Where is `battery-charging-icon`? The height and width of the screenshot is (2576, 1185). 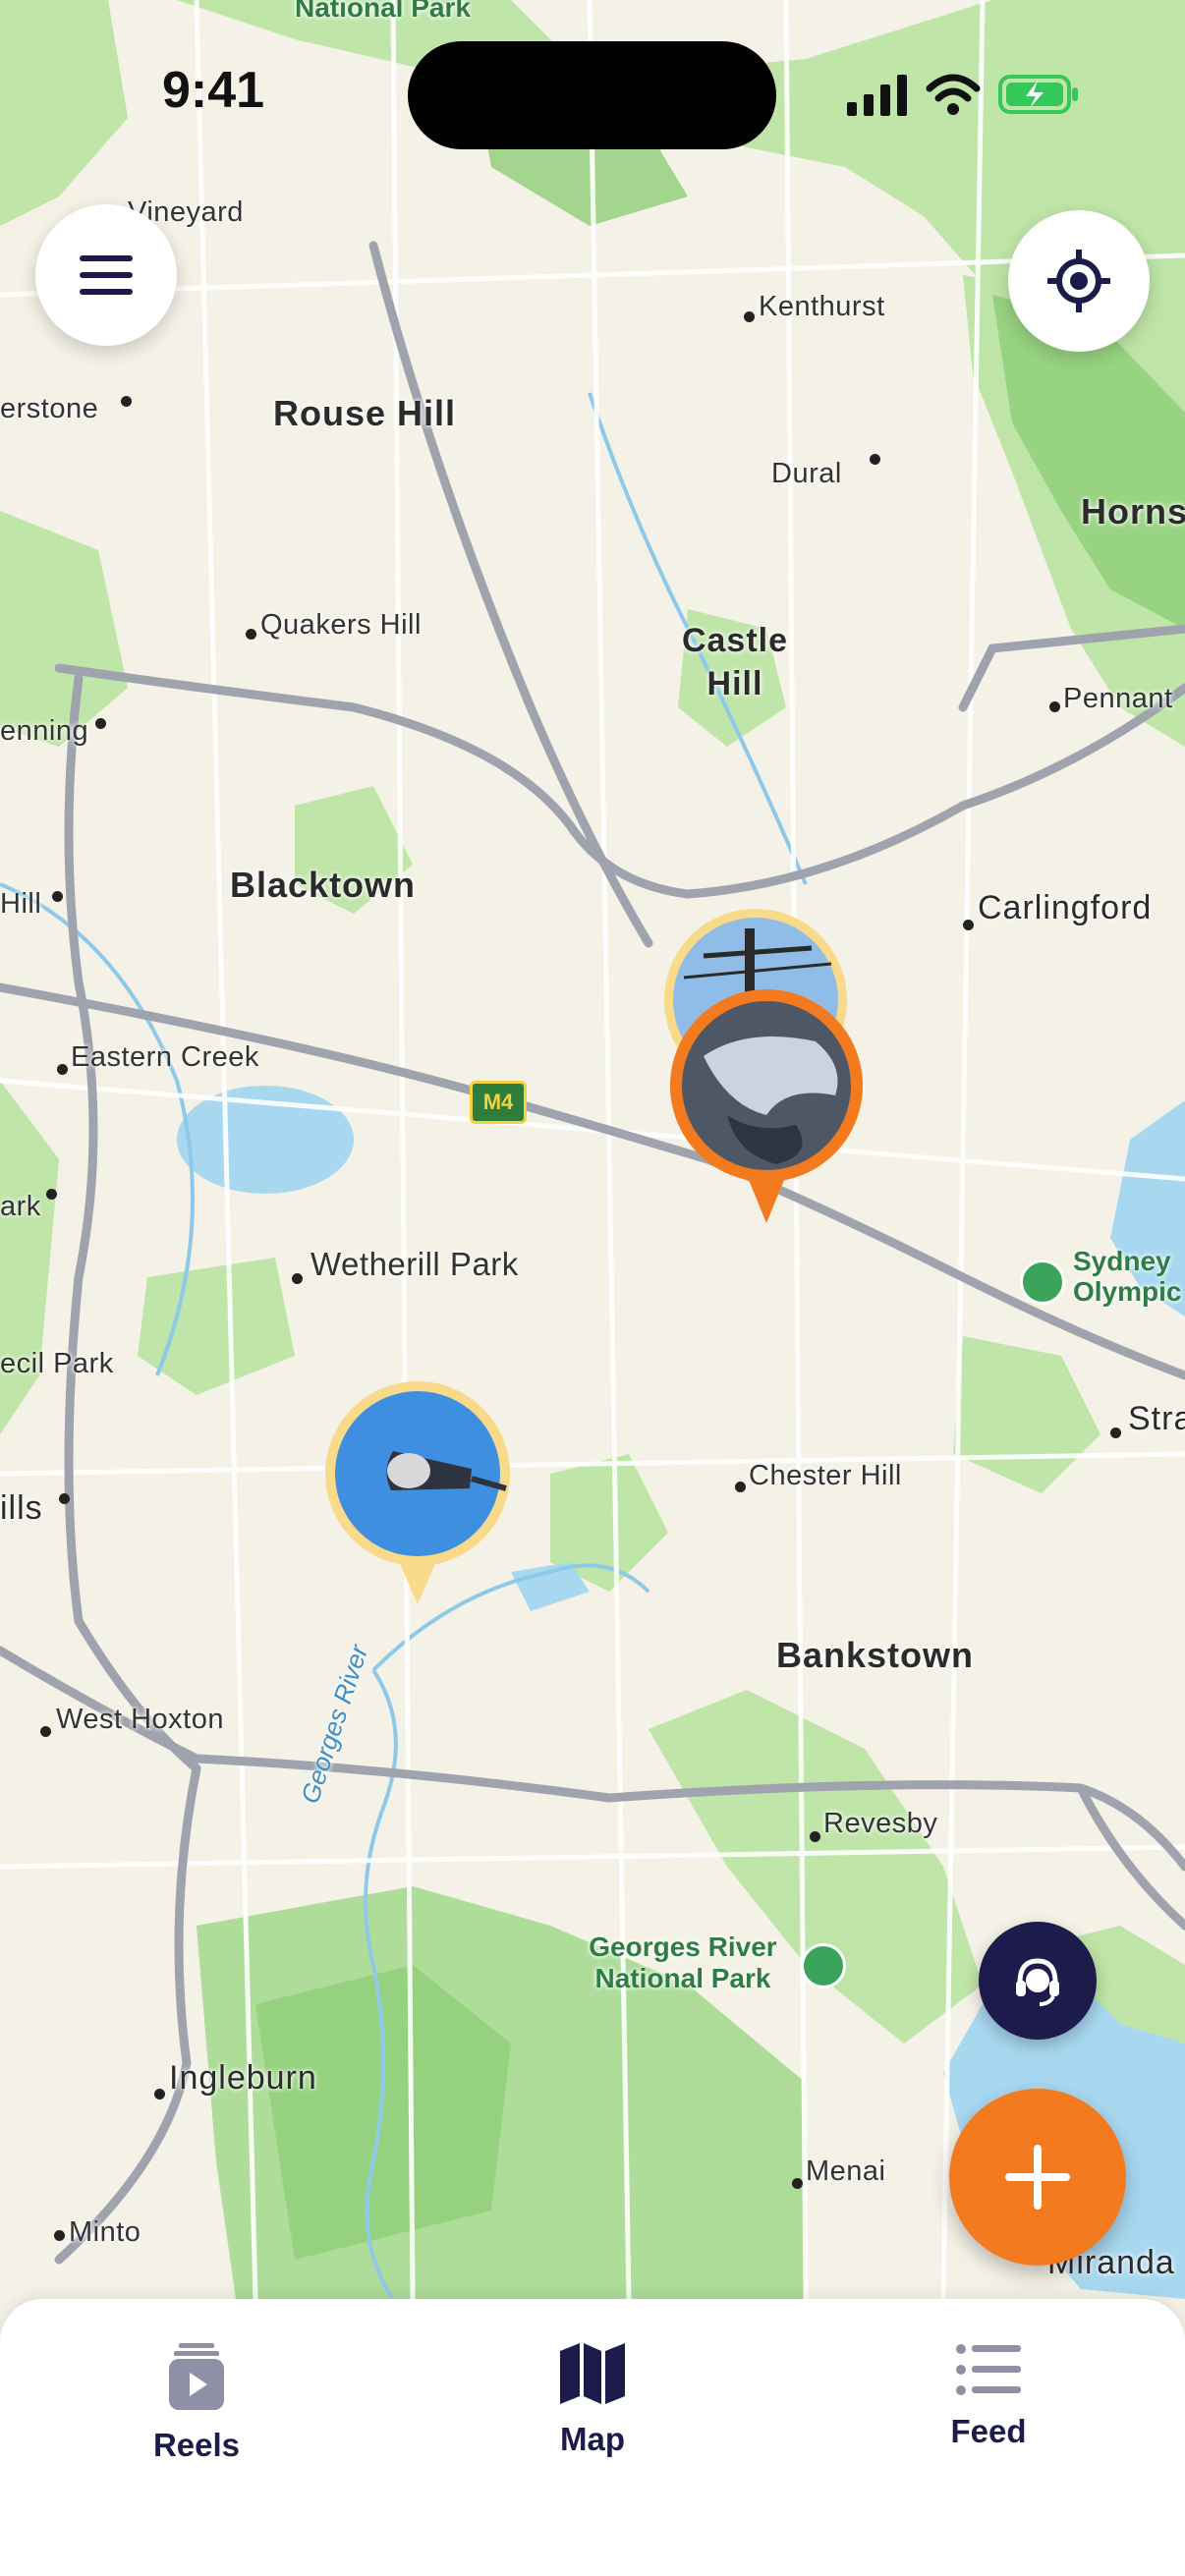 battery-charging-icon is located at coordinates (1038, 94).